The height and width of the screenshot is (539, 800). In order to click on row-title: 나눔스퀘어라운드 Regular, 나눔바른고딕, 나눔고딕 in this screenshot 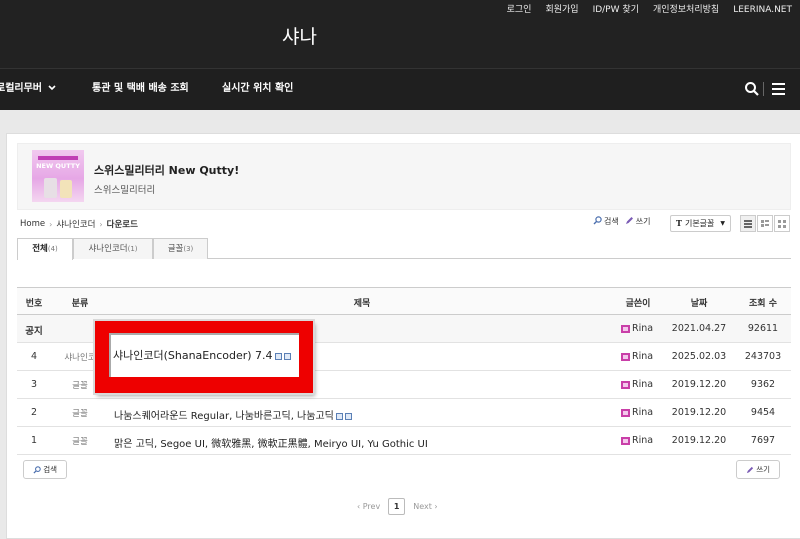, I will do `click(233, 414)`.